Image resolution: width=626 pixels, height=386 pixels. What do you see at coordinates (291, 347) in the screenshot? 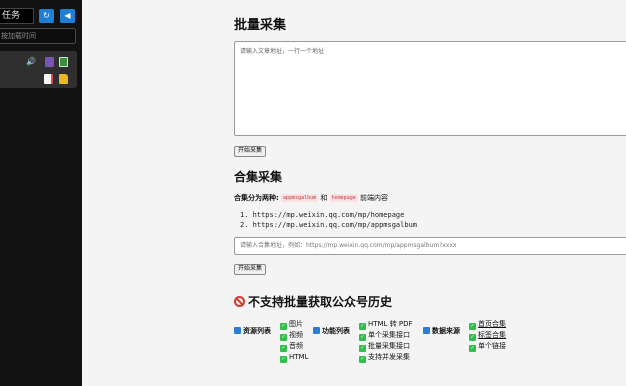
I see `list-item: ✓ 音频` at bounding box center [291, 347].